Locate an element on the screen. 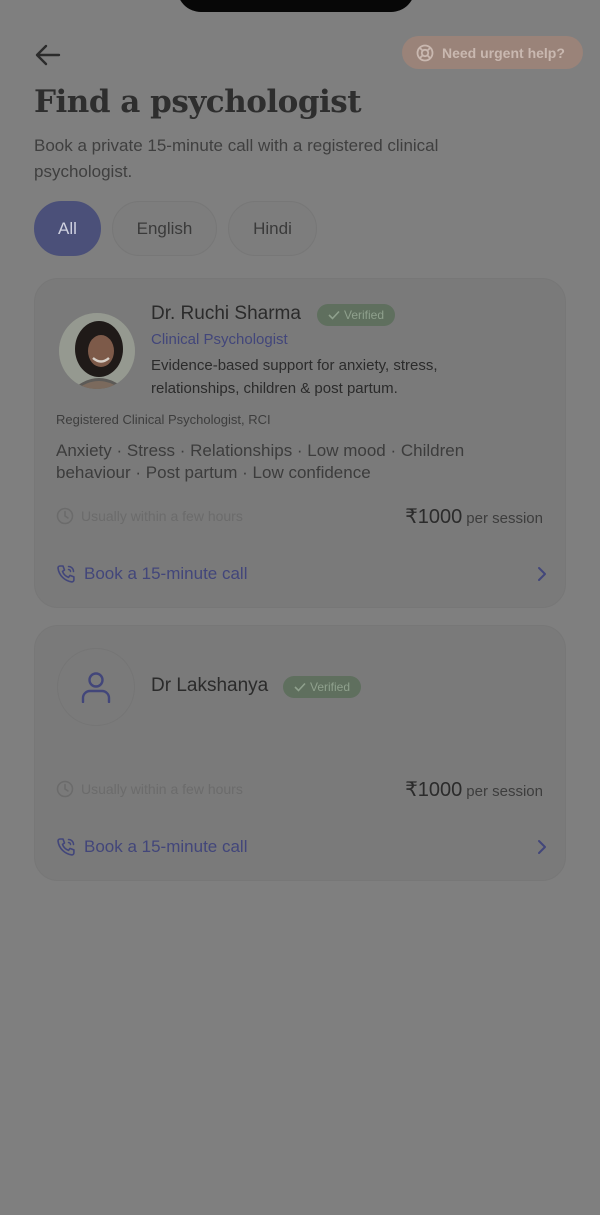 Image resolution: width=600 pixels, height=1215 pixels. arrow-left-icon is located at coordinates (48, 55).